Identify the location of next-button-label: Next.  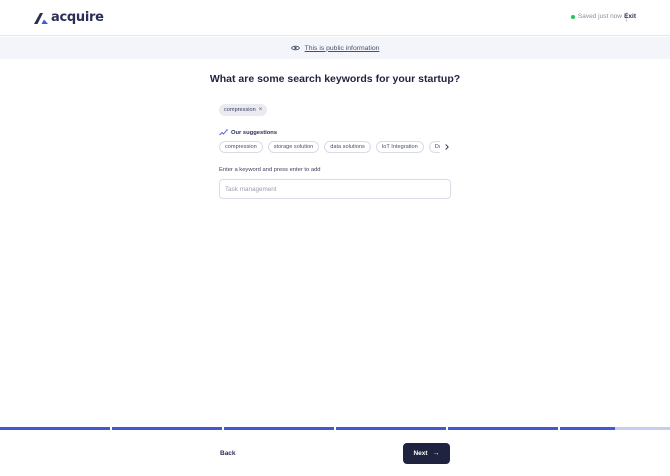
(420, 453).